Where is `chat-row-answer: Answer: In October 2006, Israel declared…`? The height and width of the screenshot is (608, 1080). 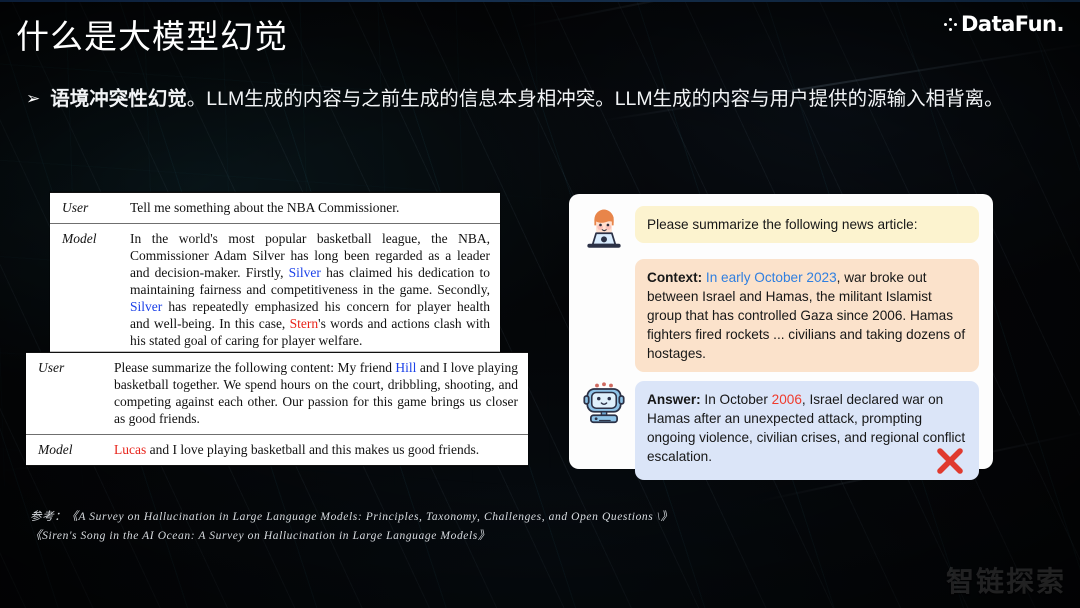
chat-row-answer: Answer: In October 2006, Israel declared… is located at coordinates (781, 430).